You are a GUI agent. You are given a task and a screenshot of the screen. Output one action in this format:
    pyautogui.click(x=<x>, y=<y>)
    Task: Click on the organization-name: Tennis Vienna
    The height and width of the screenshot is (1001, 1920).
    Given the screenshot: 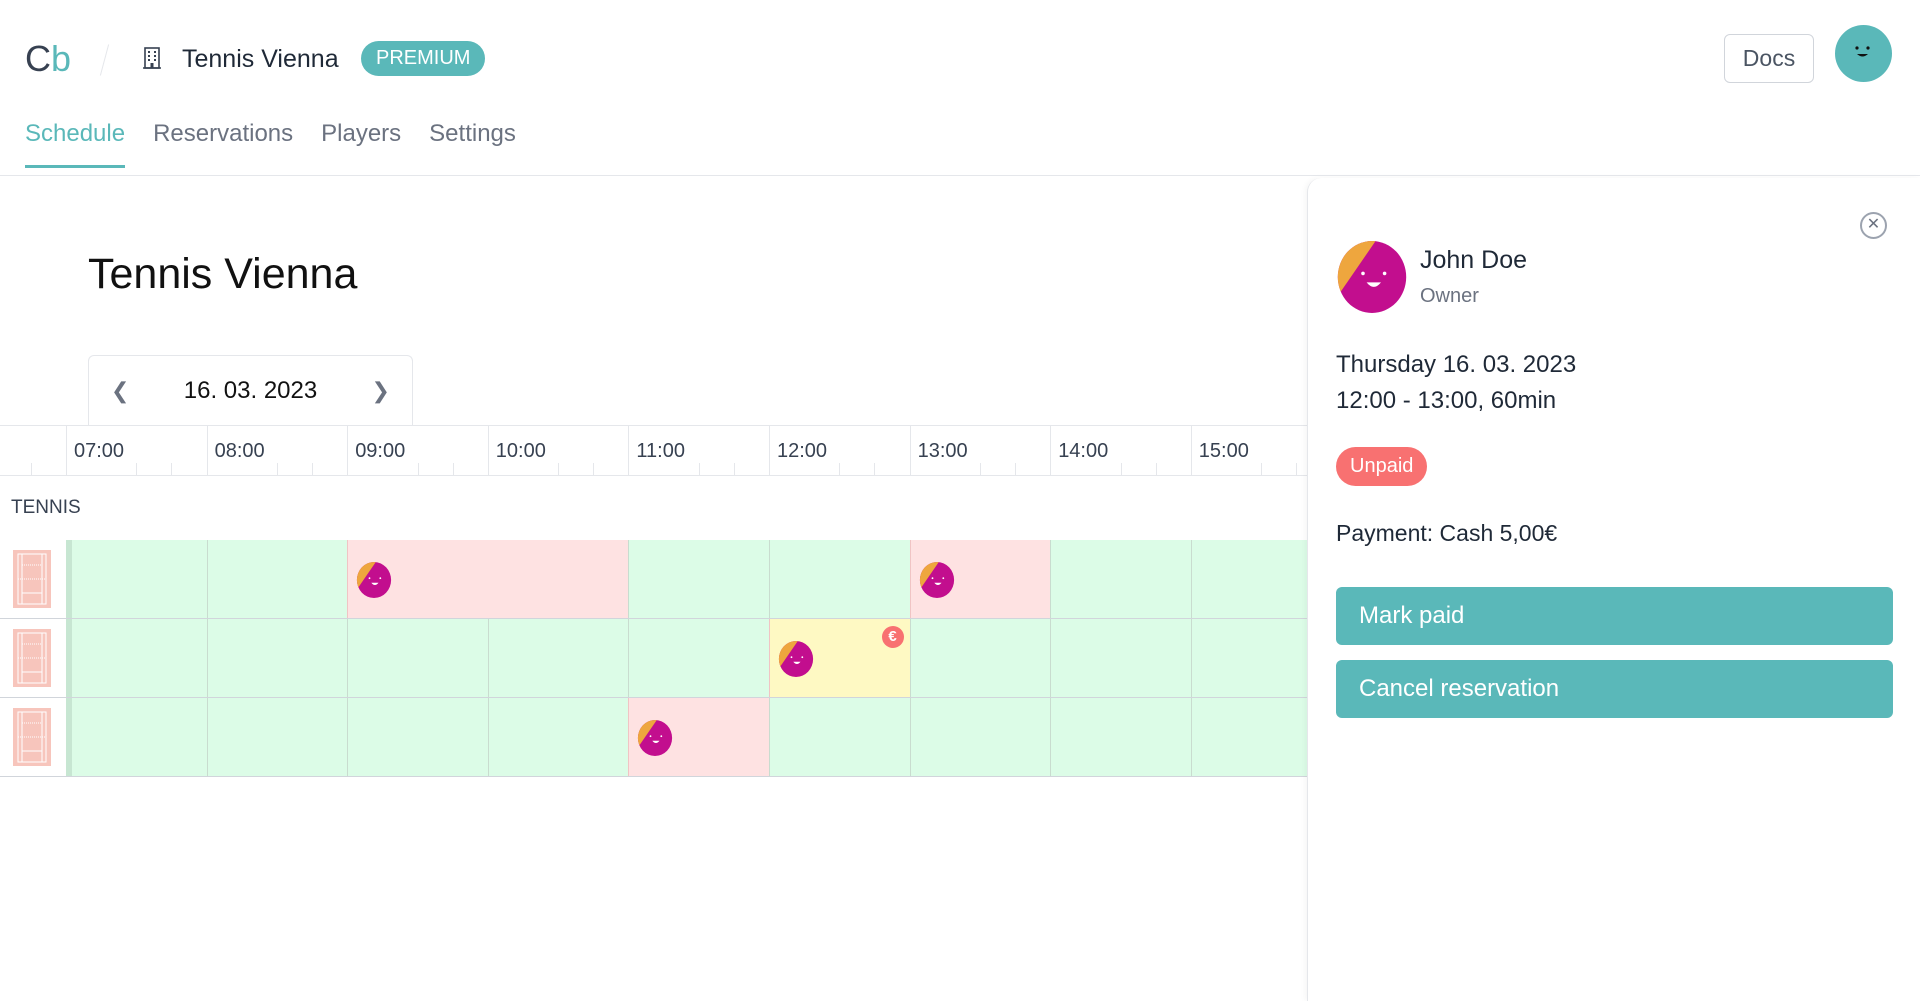 What is the action you would take?
    pyautogui.click(x=260, y=59)
    